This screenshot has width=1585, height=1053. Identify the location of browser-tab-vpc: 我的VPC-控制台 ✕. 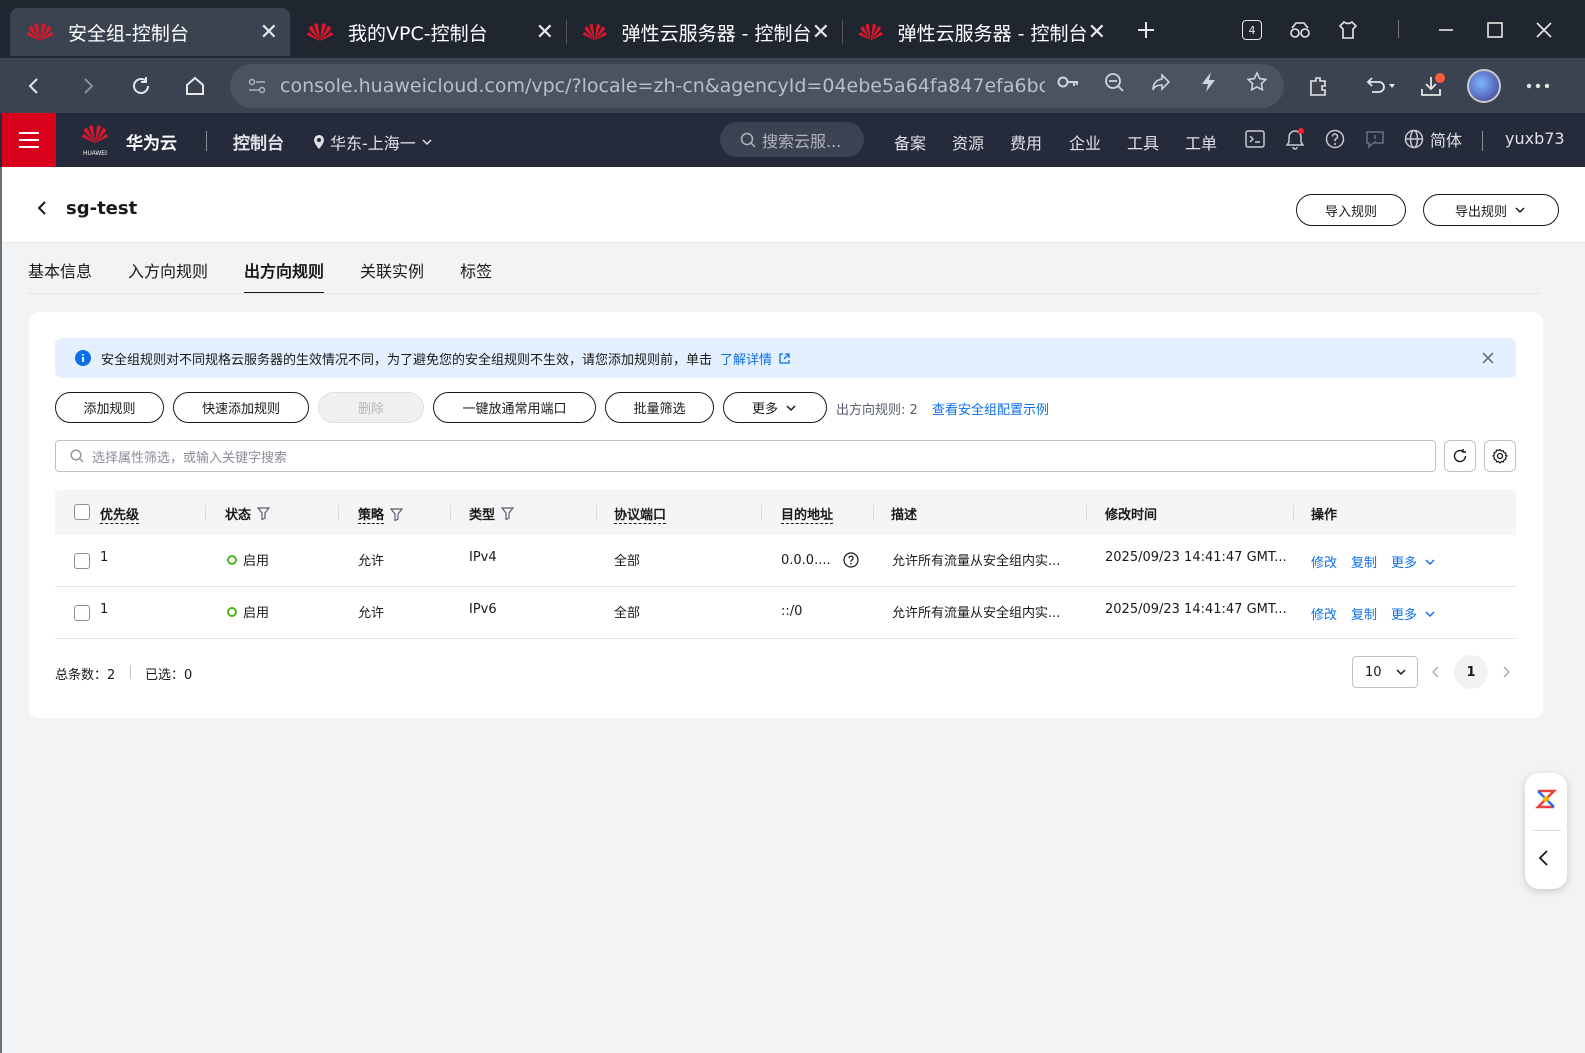
(428, 32).